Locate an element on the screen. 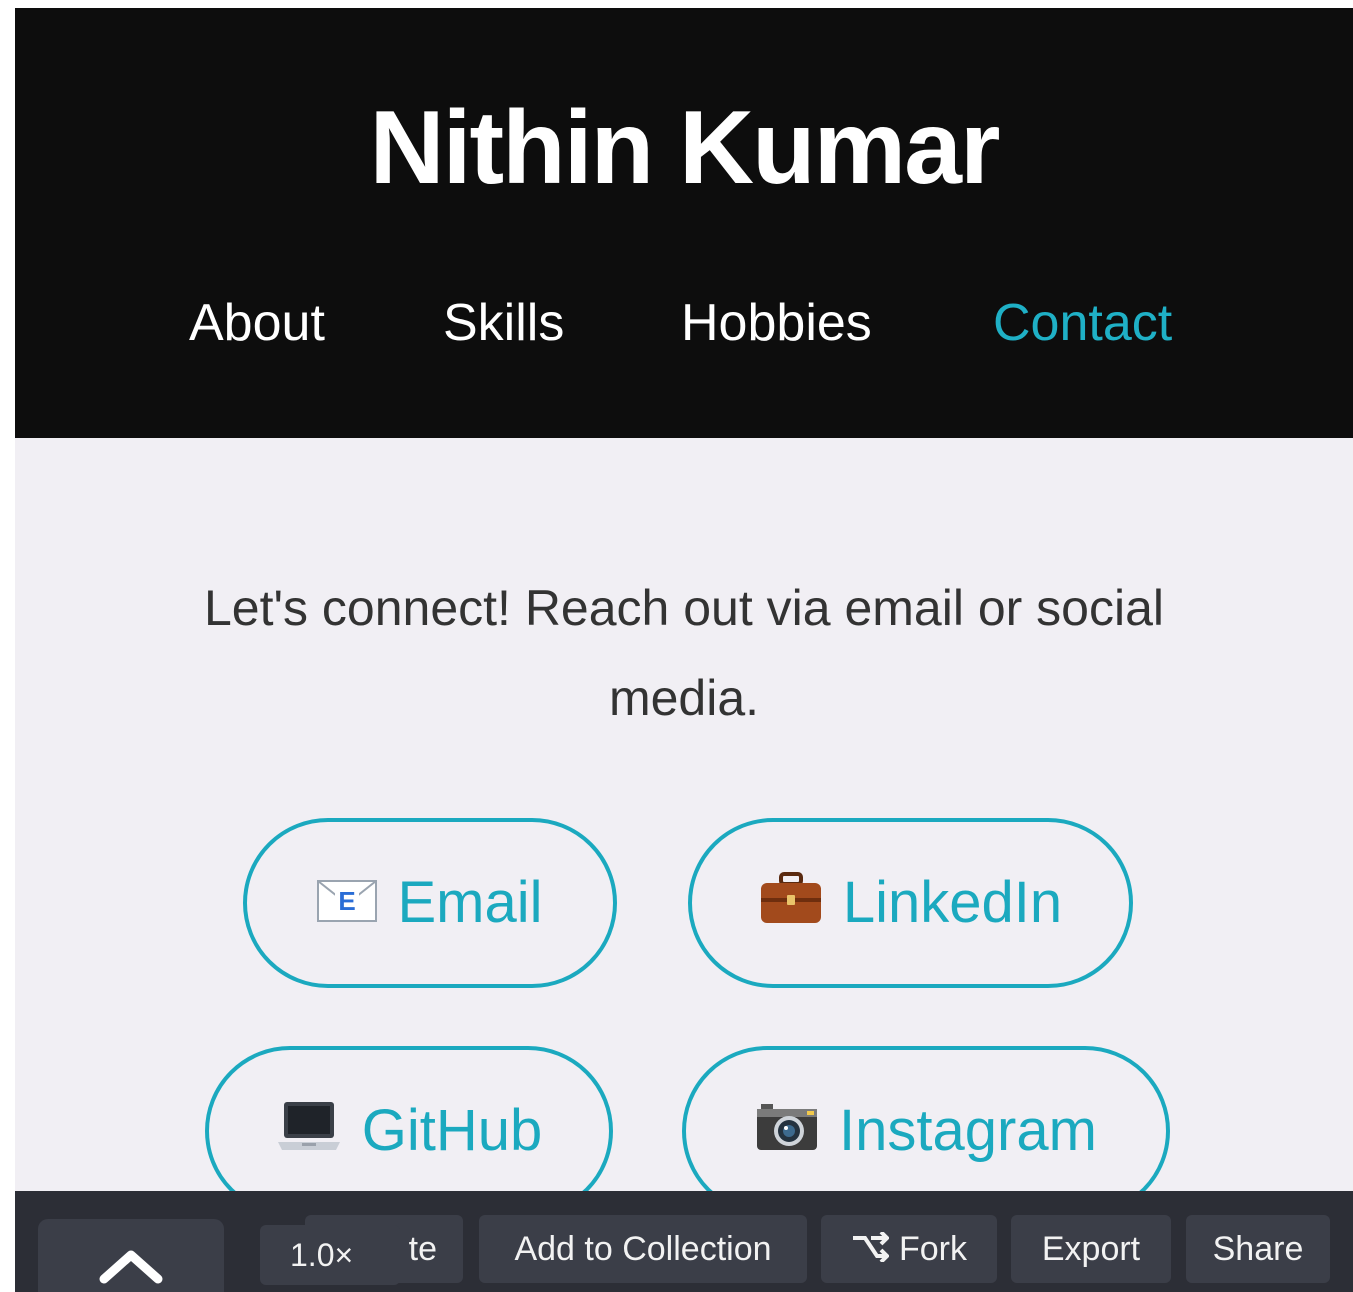 Image resolution: width=1353 pixels, height=1292 pixels. camera-icon is located at coordinates (787, 1131).